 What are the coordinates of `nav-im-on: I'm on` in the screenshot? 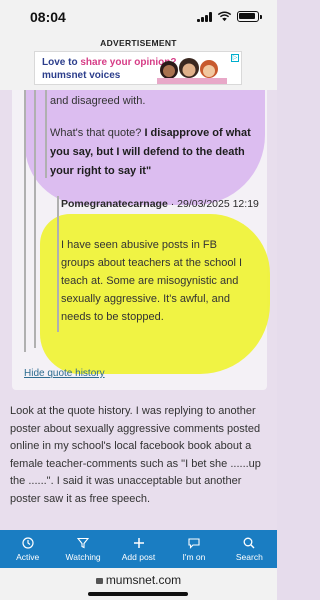 It's located at (193, 549).